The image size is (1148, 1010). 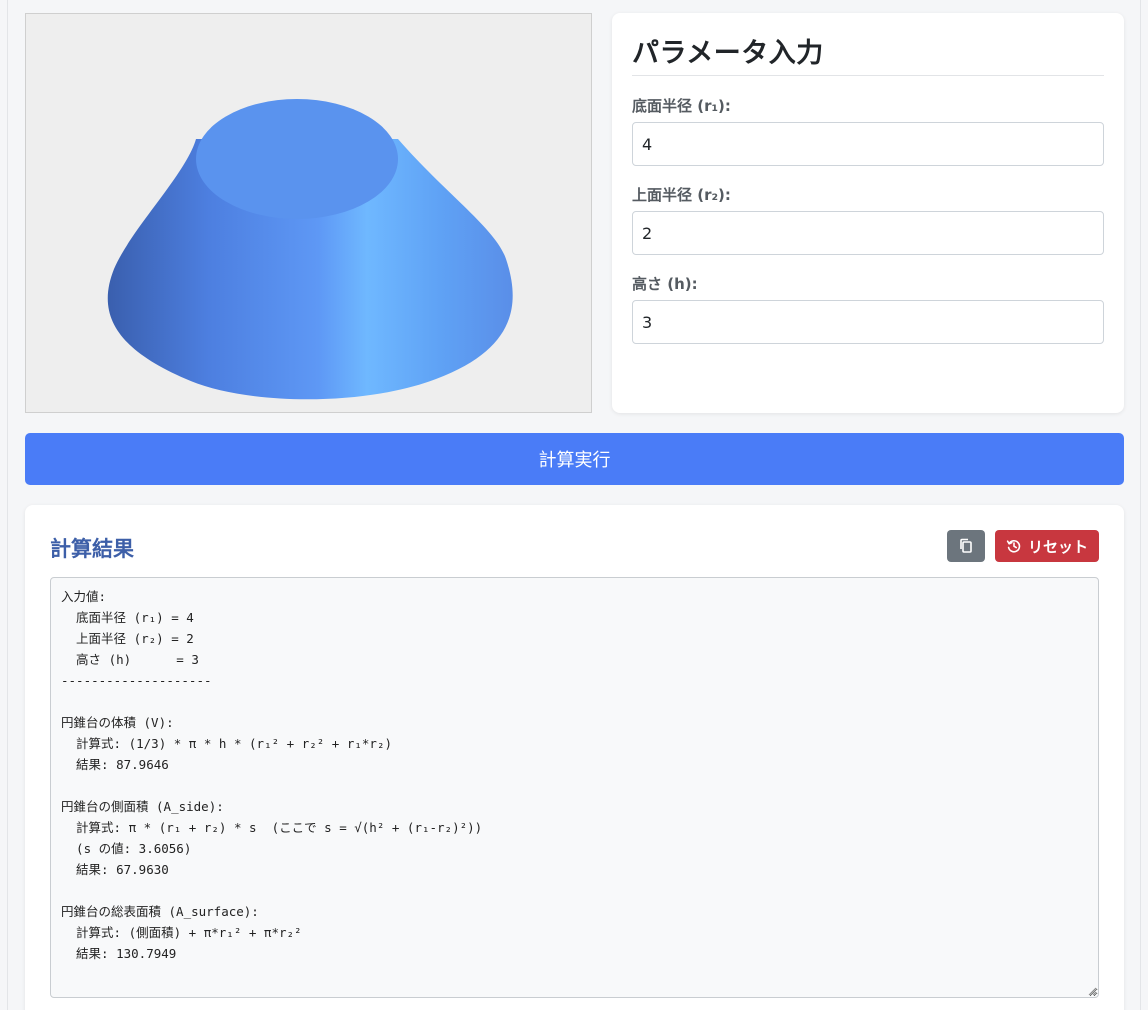 I want to click on bottom-radius-input, so click(x=868, y=144).